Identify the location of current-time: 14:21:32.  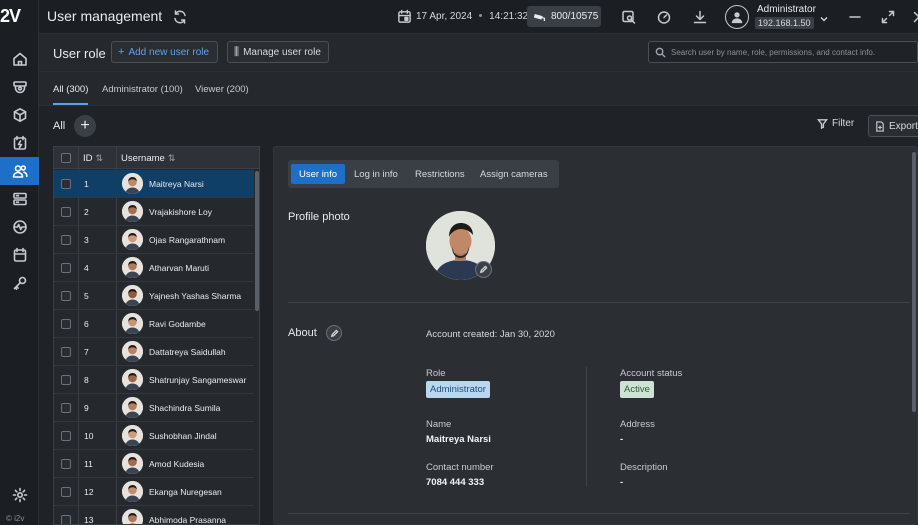
(509, 16).